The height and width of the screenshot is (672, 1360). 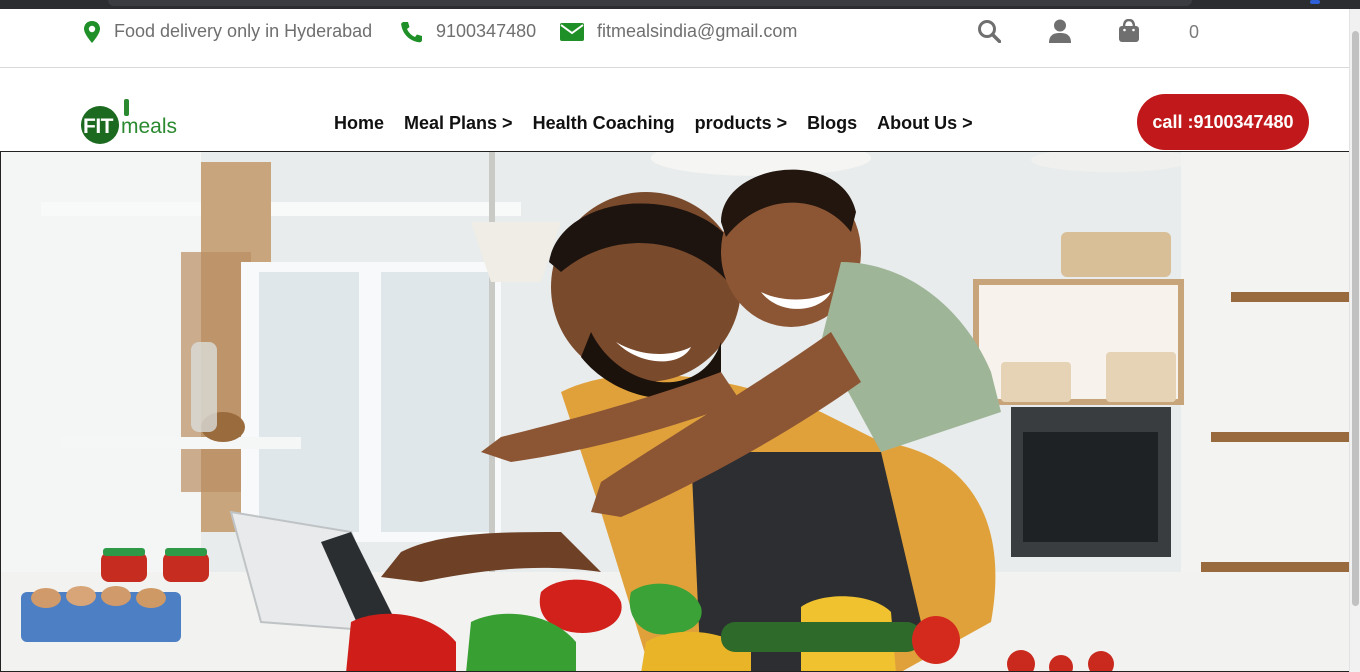 I want to click on map-pin-icon, so click(x=92, y=31).